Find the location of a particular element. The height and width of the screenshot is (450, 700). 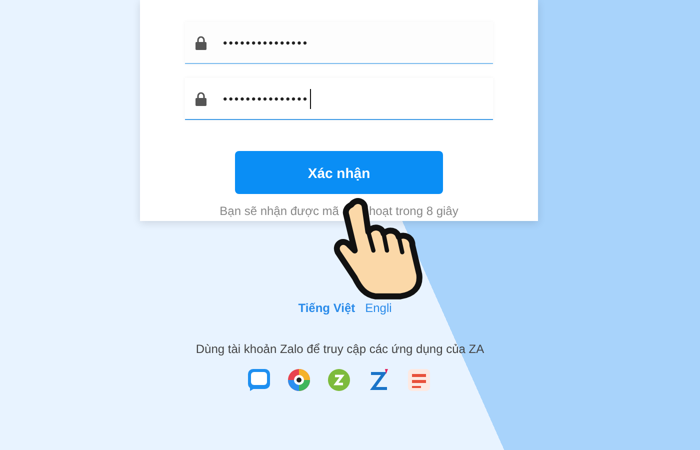

language-link: Engli is located at coordinates (378, 308).